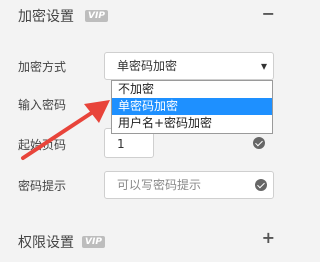 The image size is (320, 262). Describe the element at coordinates (65, 130) in the screenshot. I see `annotation-arrow-icon` at that location.